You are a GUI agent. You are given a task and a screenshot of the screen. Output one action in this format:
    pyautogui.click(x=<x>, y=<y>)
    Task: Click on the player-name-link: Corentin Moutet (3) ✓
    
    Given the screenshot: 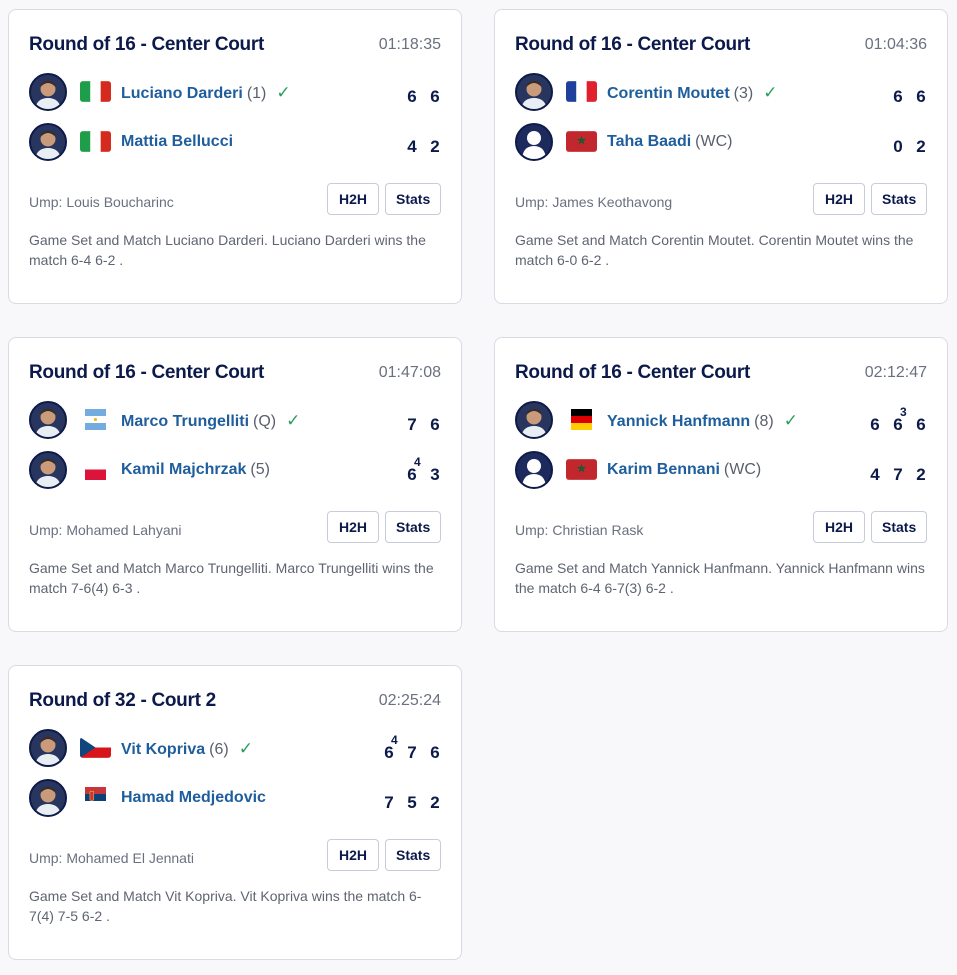 What is the action you would take?
    pyautogui.click(x=692, y=93)
    